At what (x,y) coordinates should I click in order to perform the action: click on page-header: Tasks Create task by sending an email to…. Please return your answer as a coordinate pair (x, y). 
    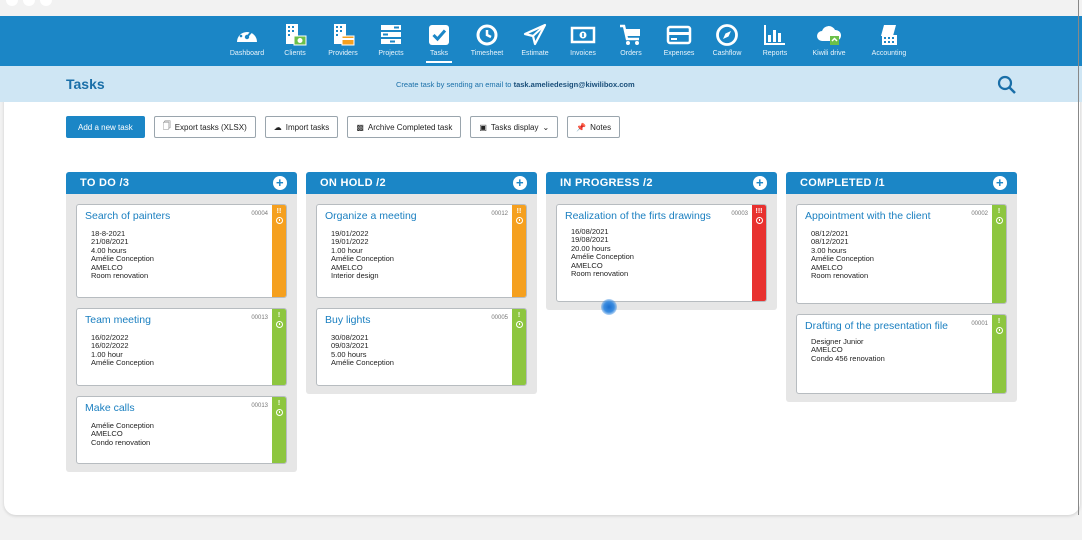
    Looking at the image, I should click on (541, 84).